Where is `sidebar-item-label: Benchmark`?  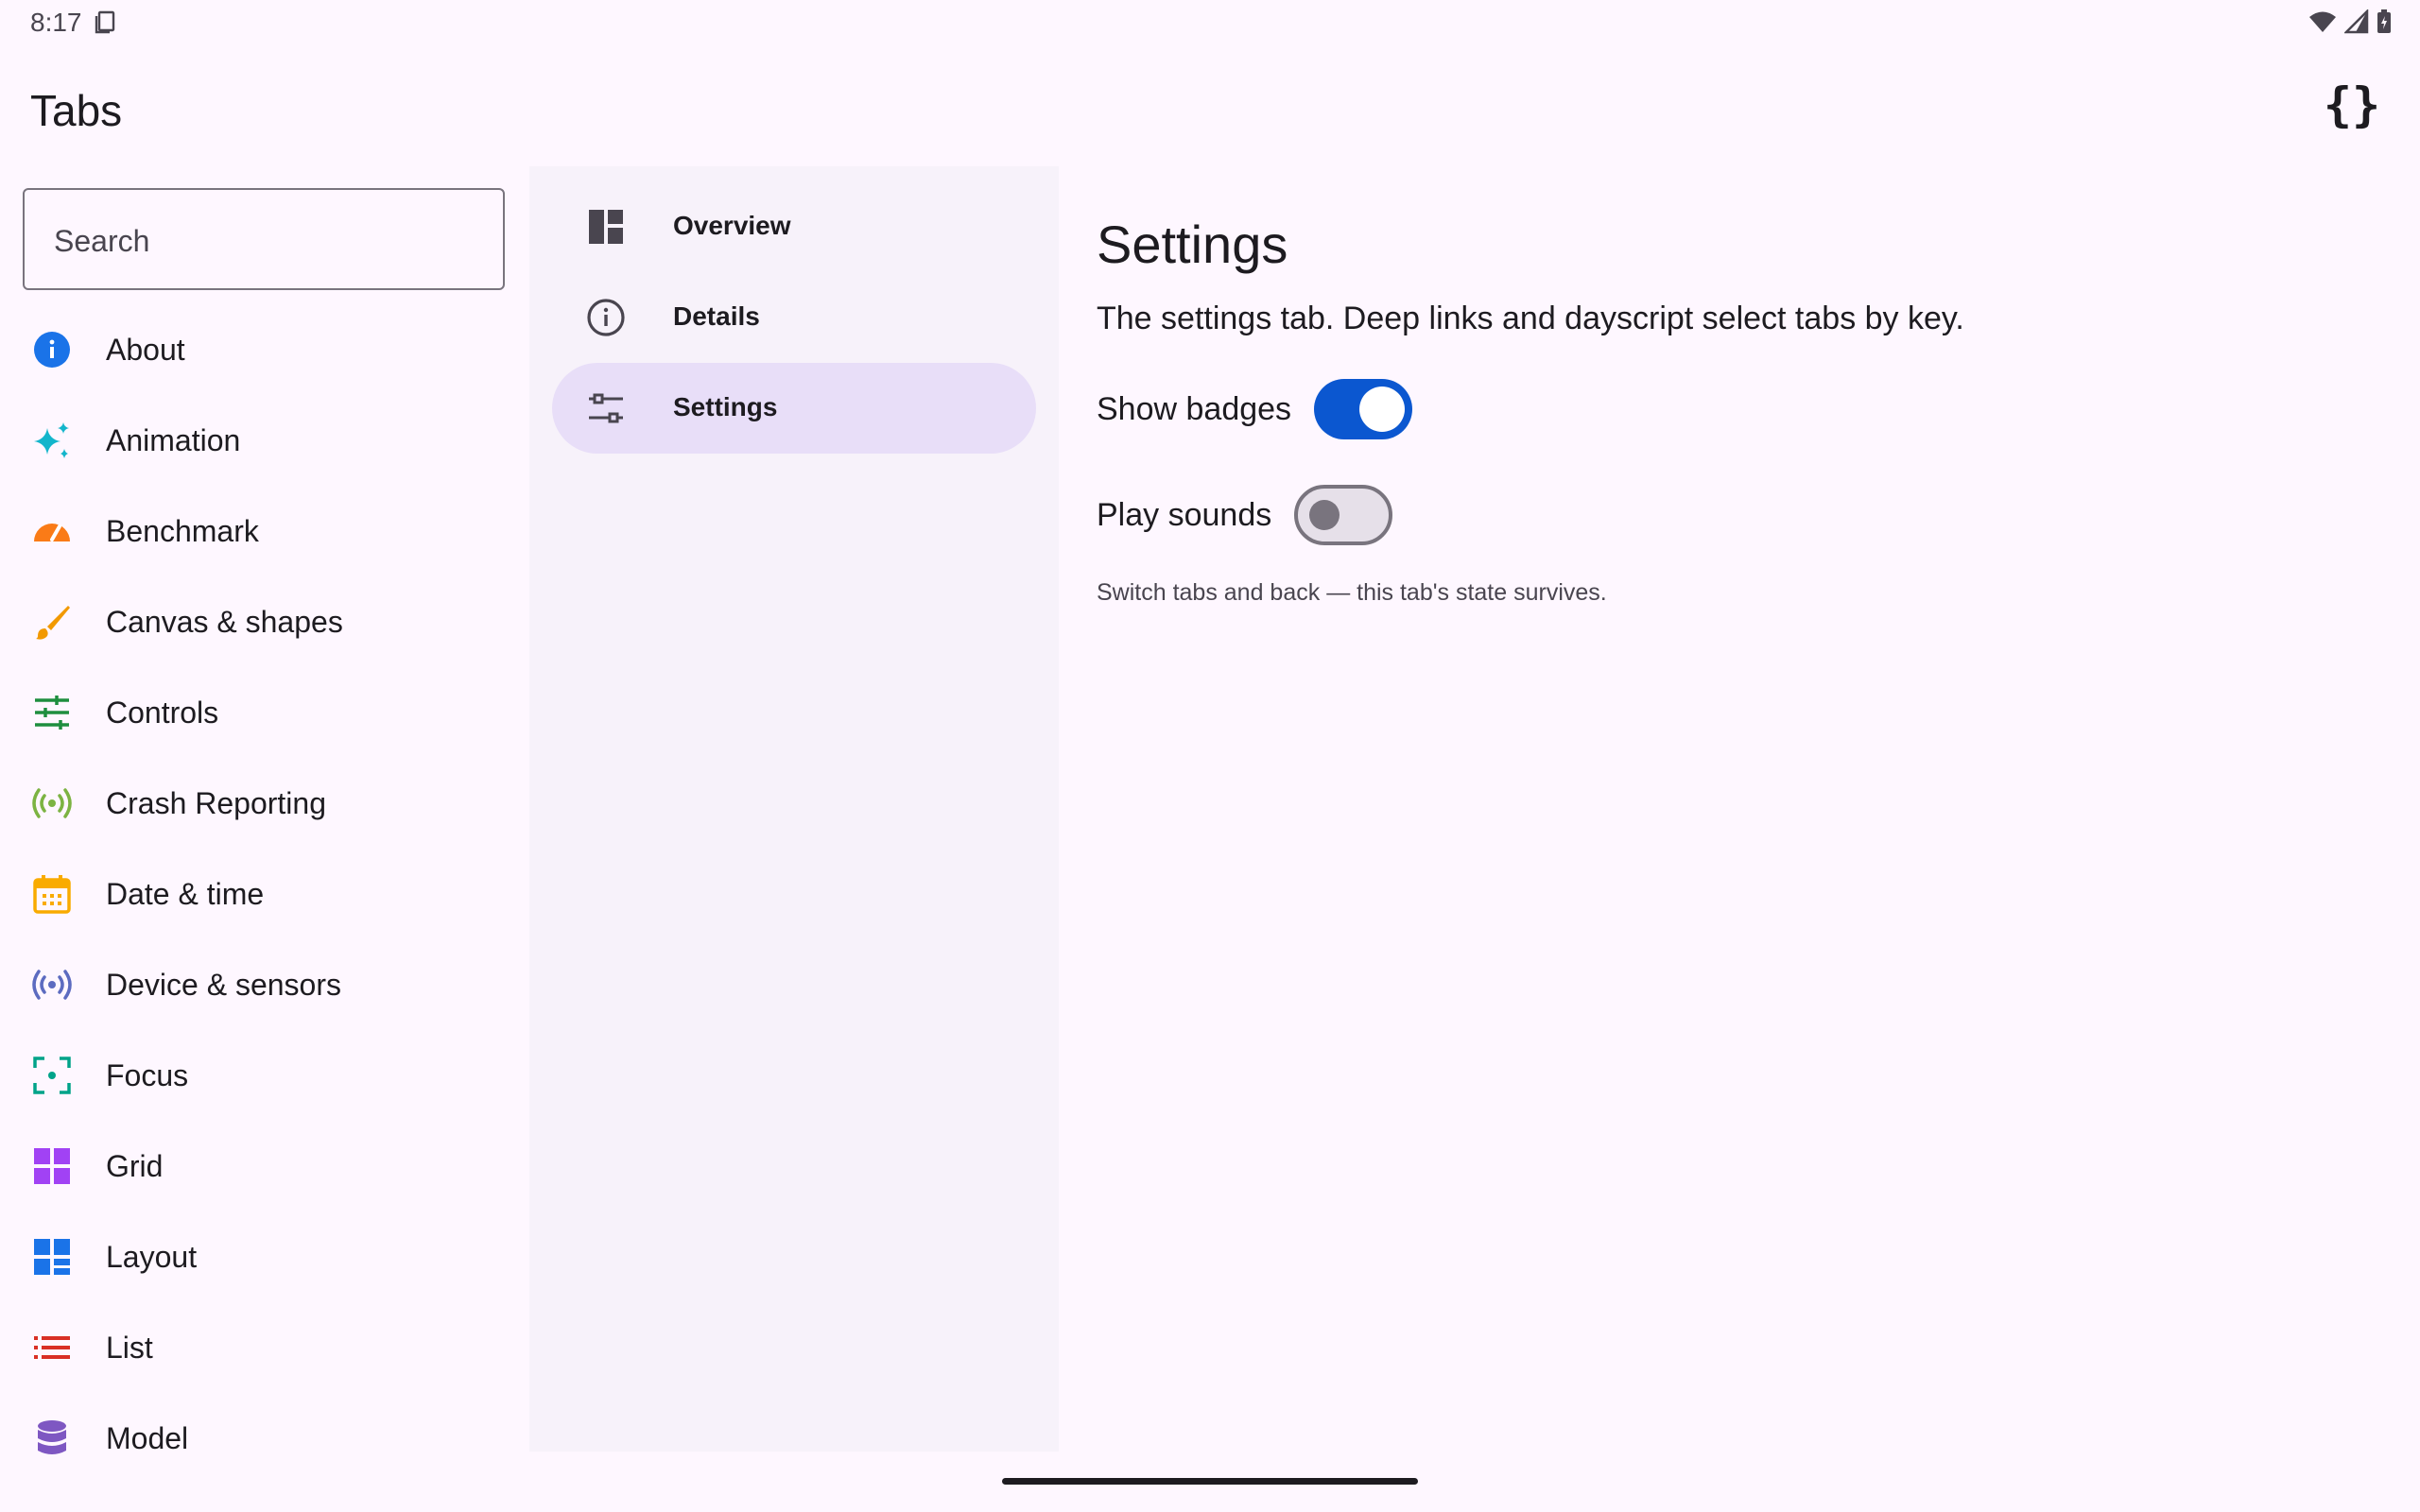 sidebar-item-label: Benchmark is located at coordinates (182, 530).